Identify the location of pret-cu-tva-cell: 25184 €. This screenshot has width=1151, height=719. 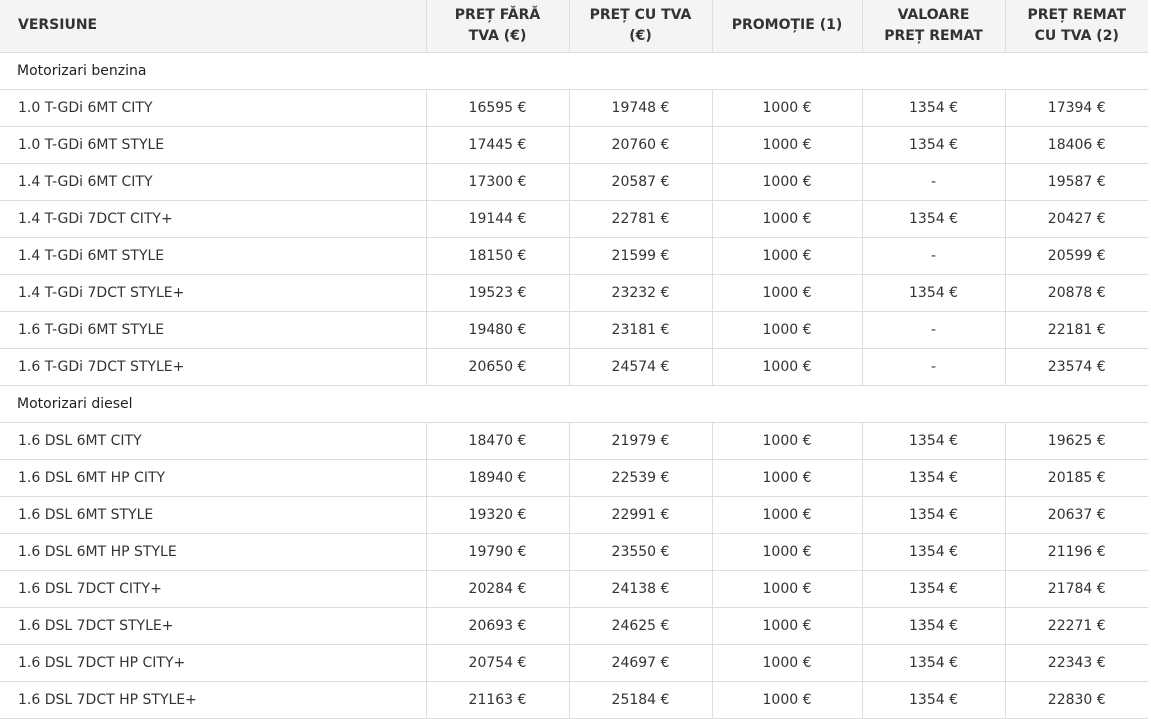
(640, 700).